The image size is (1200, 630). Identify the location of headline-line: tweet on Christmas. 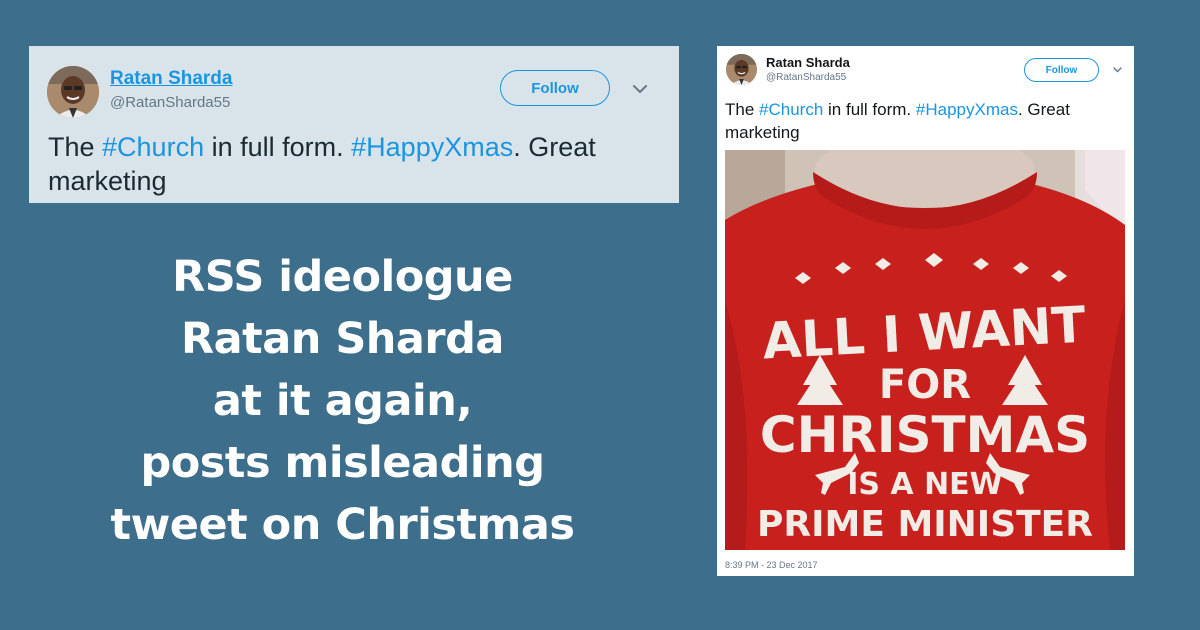
(342, 525).